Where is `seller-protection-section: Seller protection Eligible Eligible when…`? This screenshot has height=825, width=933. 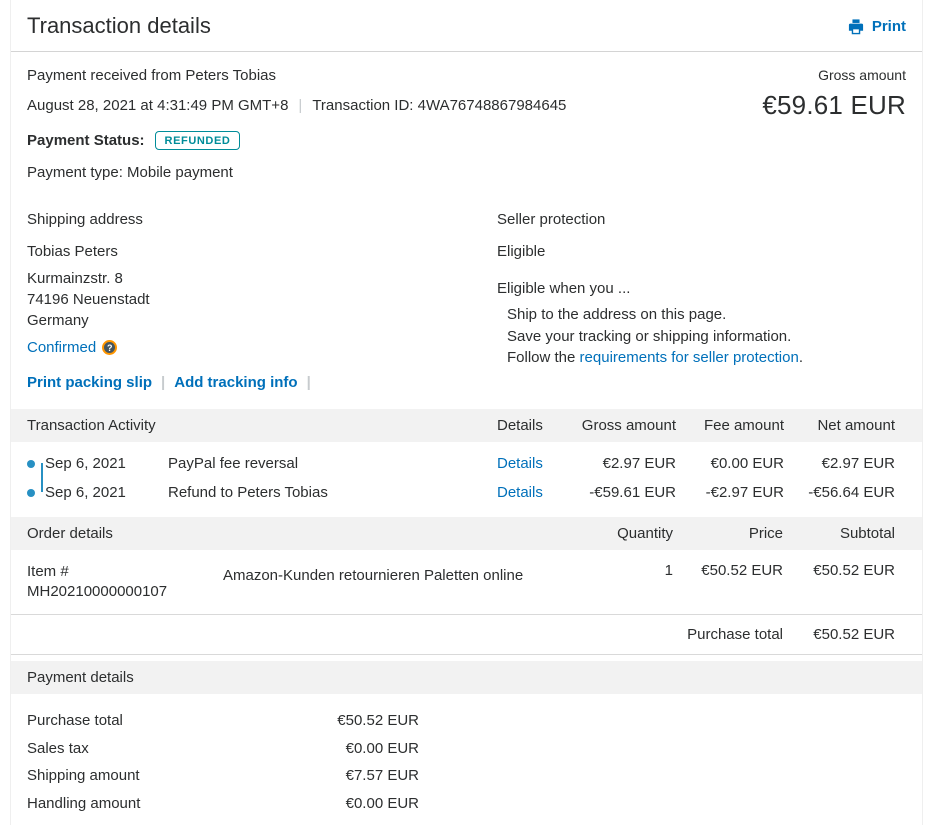
seller-protection-section: Seller protection Eligible Eligible when… is located at coordinates (701, 301).